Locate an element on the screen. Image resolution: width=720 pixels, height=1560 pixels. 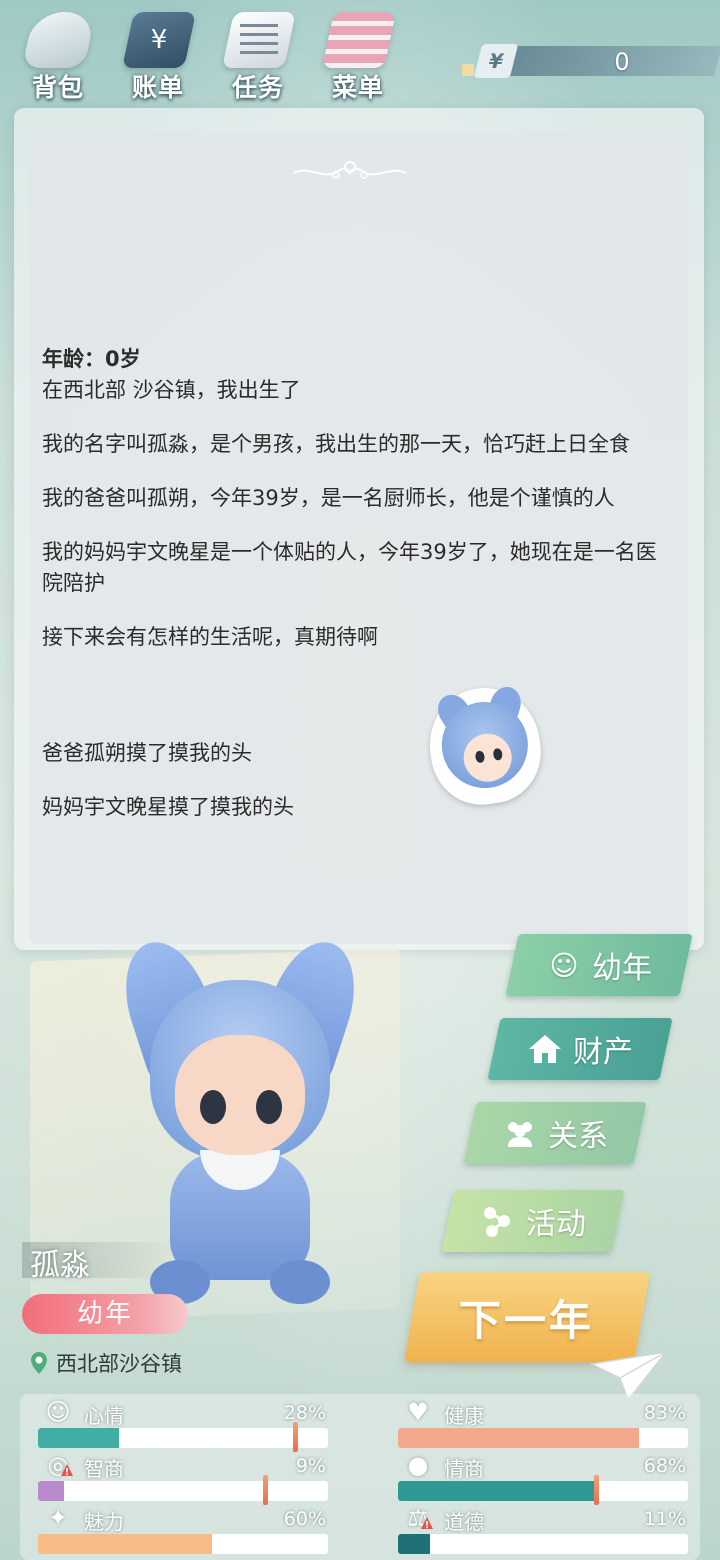
task-button: 任务 is located at coordinates (259, 54).